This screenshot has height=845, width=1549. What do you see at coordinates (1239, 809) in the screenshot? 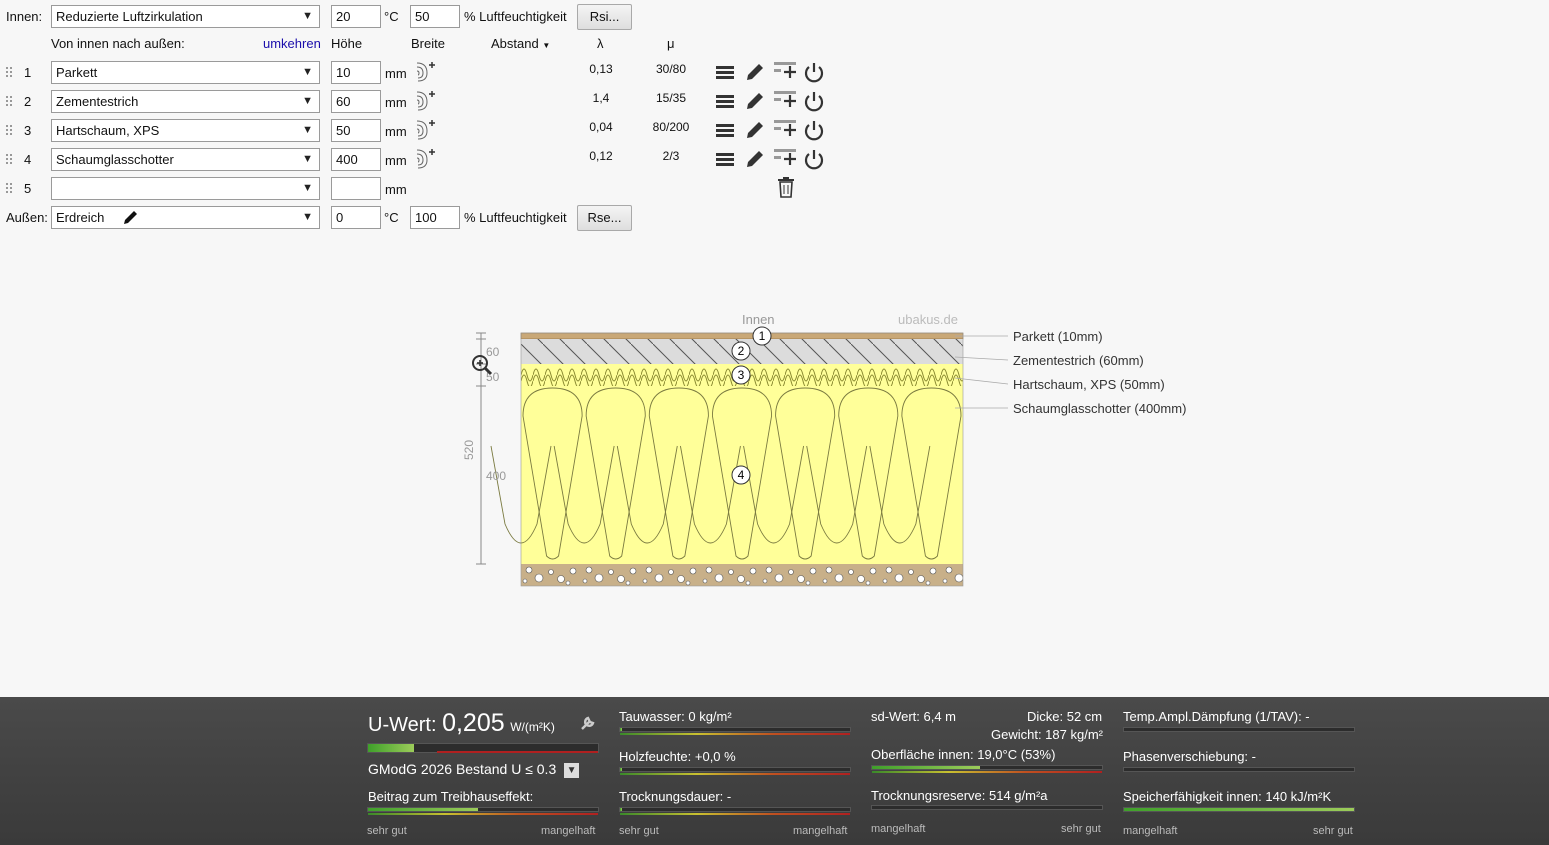
I see `storage-bar` at bounding box center [1239, 809].